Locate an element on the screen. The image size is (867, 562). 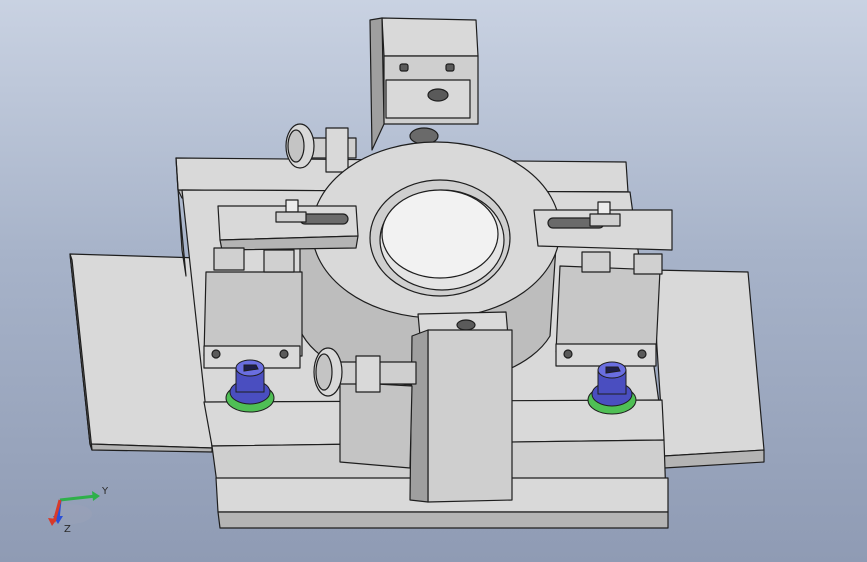
z-axis-label: Z is located at coordinates (67, 529).